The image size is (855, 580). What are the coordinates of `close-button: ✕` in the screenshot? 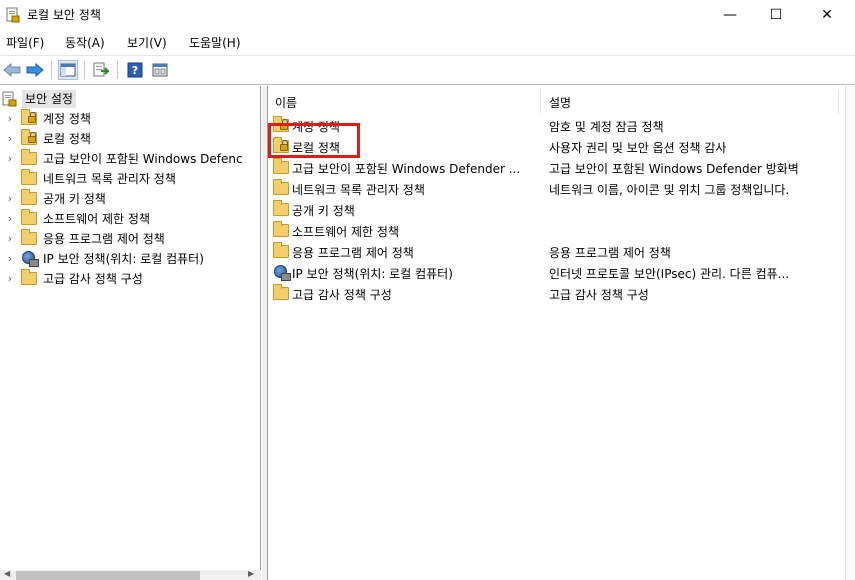 It's located at (827, 15).